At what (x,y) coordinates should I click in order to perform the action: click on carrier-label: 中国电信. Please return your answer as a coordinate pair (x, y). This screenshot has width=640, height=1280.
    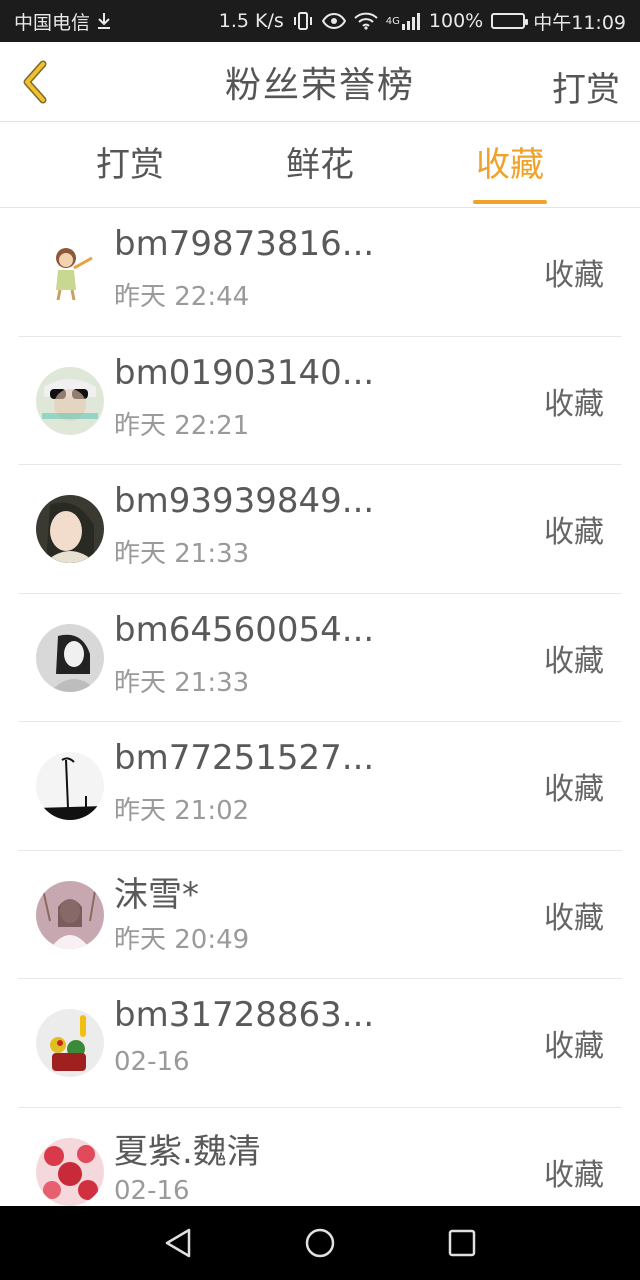
    Looking at the image, I should click on (52, 22).